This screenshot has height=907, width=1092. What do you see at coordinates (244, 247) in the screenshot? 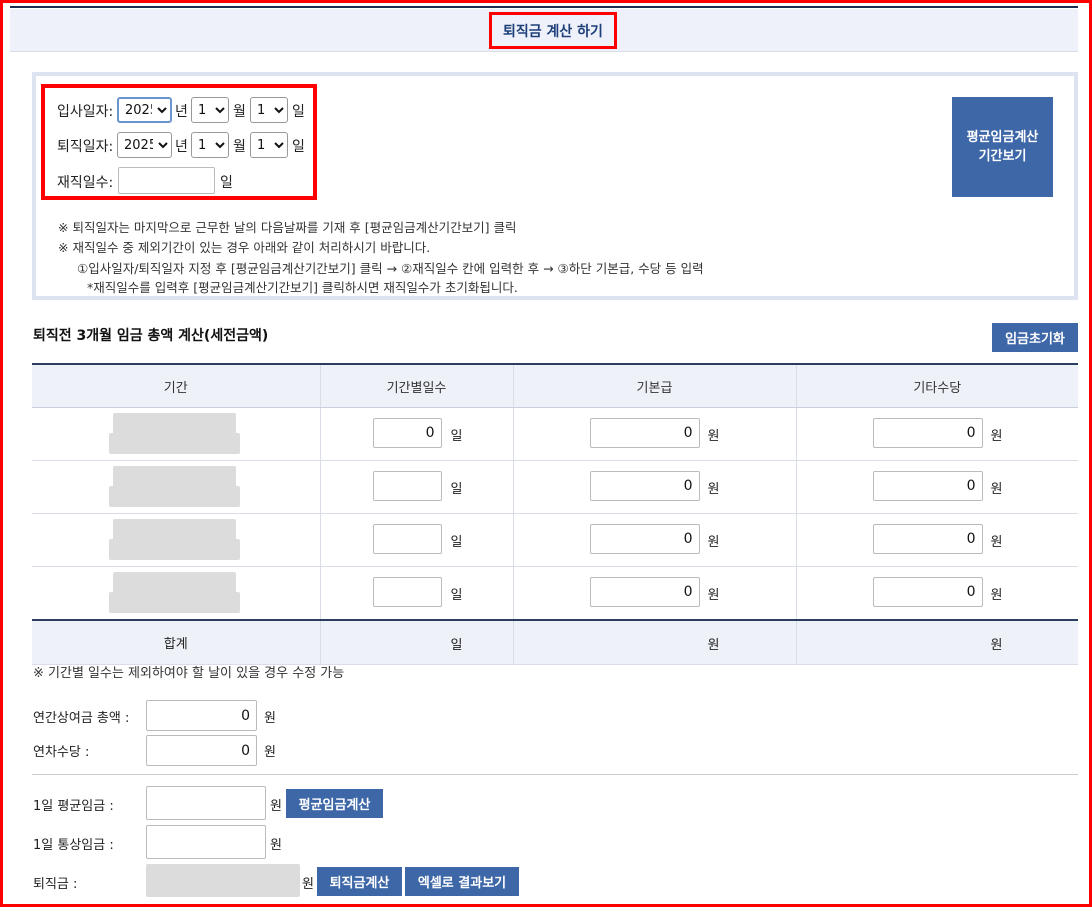
I see `note-2: ※ 재직일수 중 제외기간이 있는 경우 아래와 같이 처리하시기 바랍니다.` at bounding box center [244, 247].